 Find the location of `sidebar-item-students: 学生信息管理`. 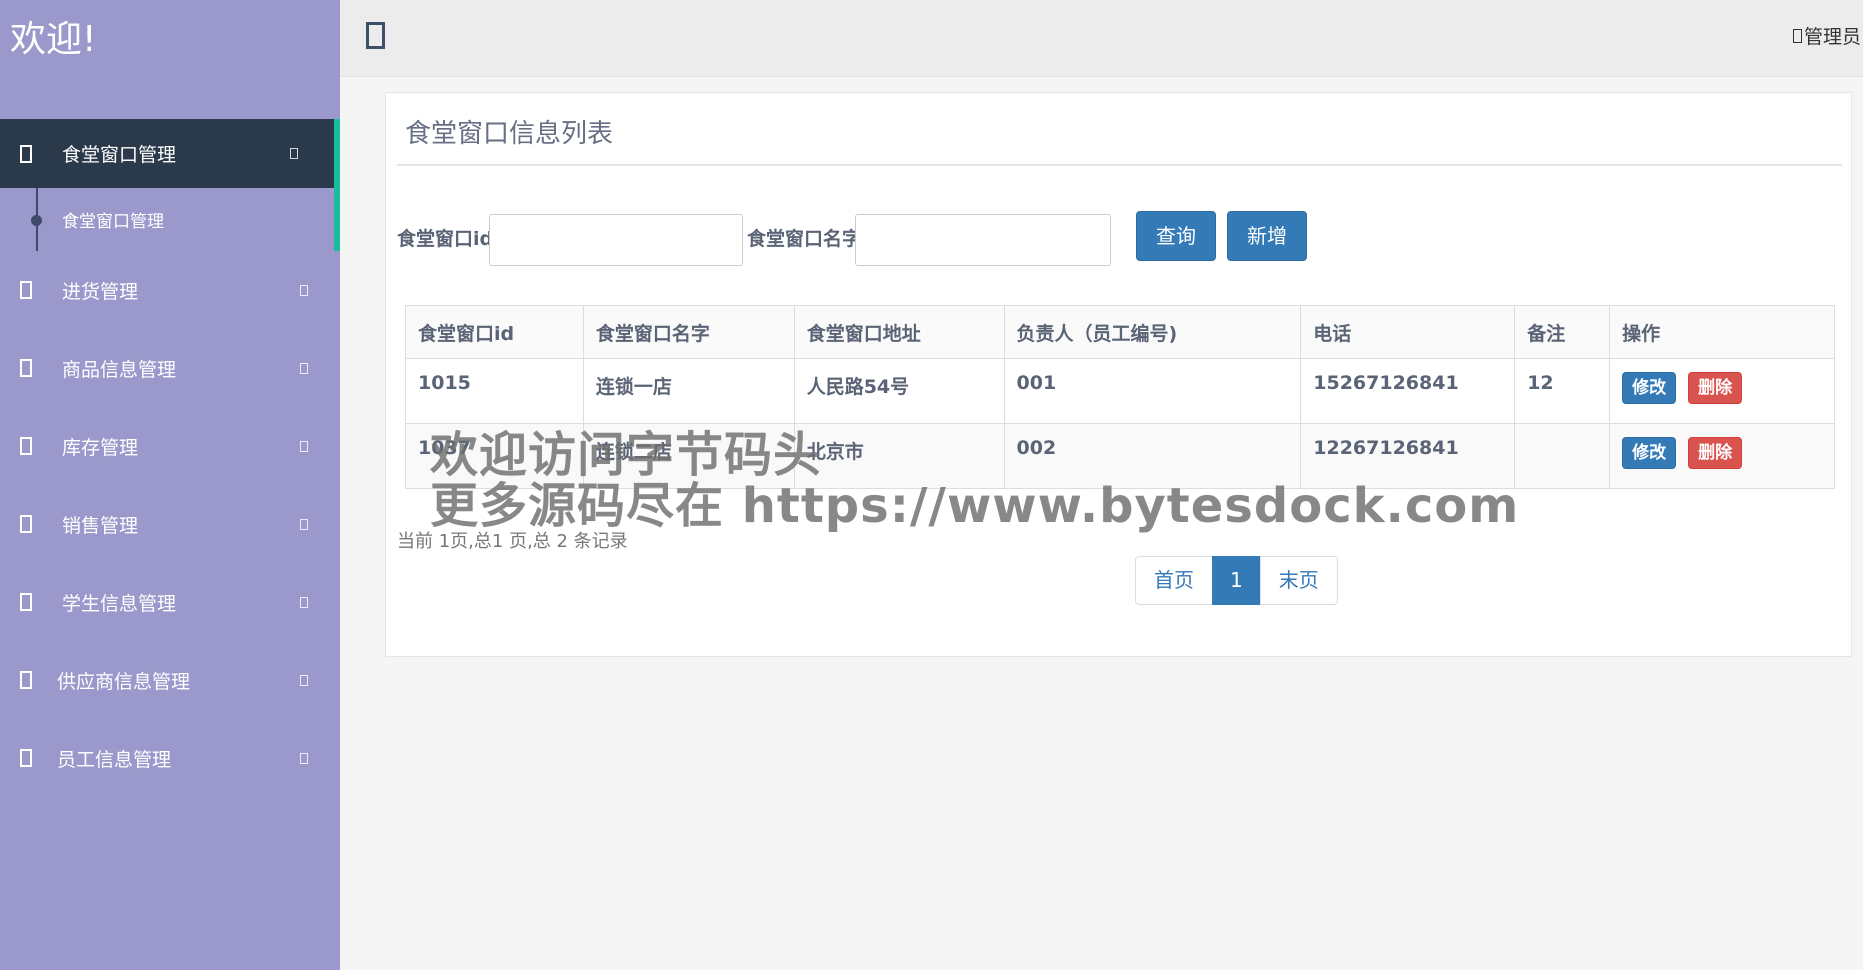

sidebar-item-students: 学生信息管理 is located at coordinates (170, 602).